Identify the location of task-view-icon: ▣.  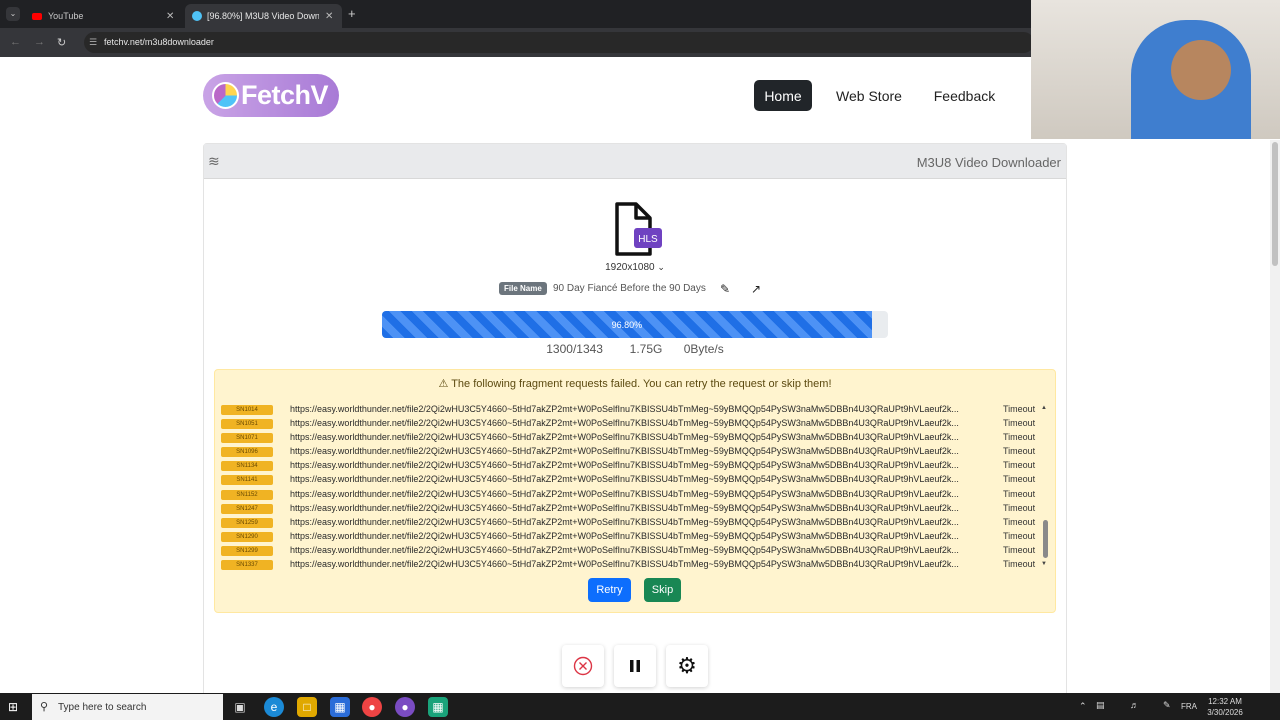
(240, 707).